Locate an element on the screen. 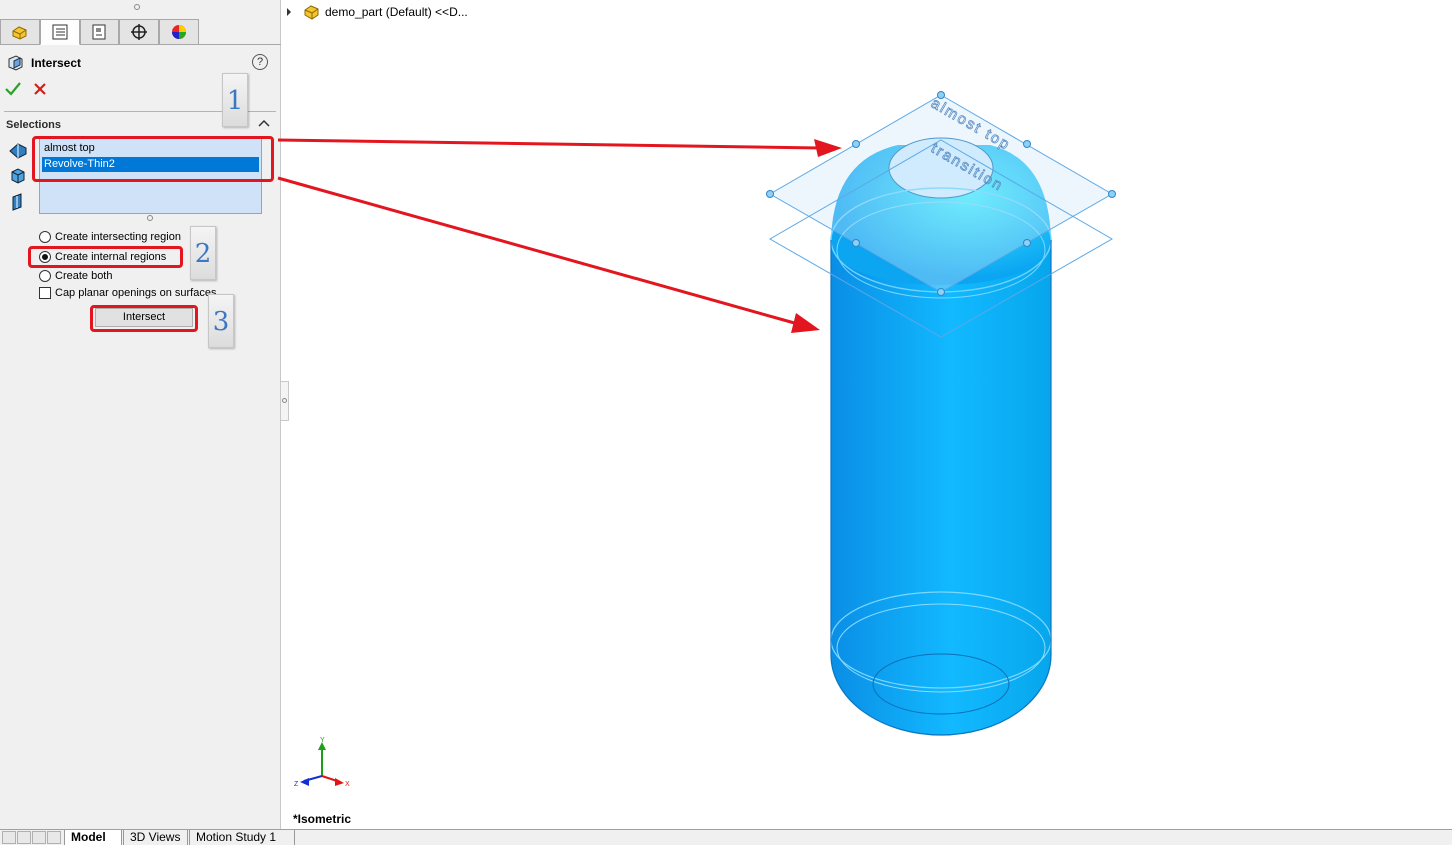  triad-y-label: Y is located at coordinates (322, 740).